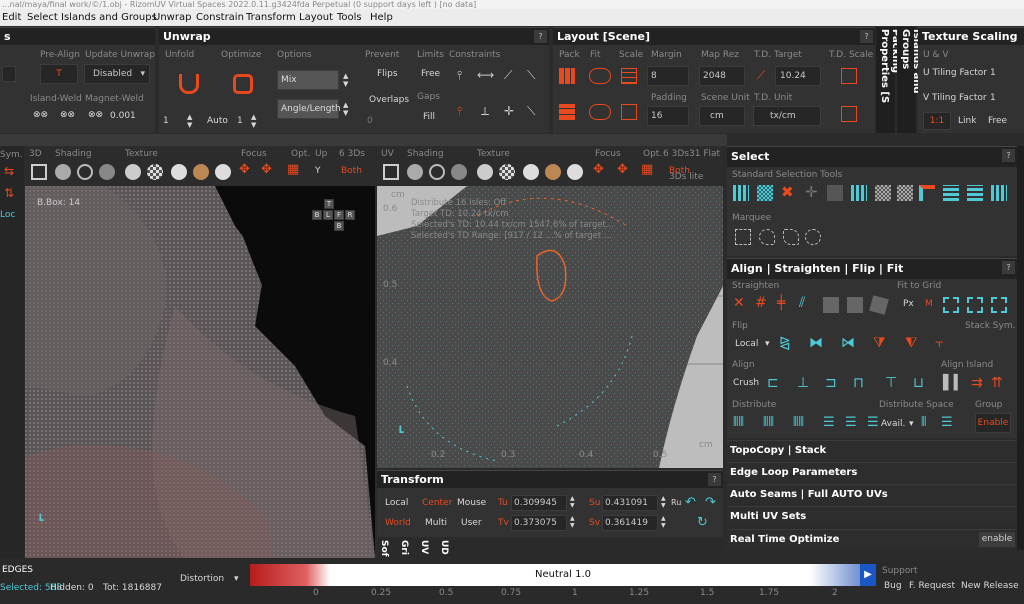 Image resolution: width=1024 pixels, height=604 pixels. Describe the element at coordinates (345, 80) in the screenshot. I see `mix-stepper: ▲ ▼` at that location.